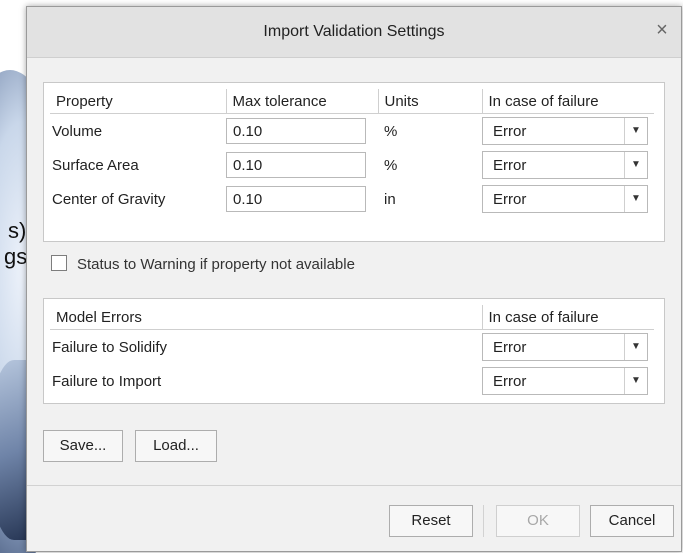  I want to click on dialog-title: Import Validation Settings, so click(354, 31).